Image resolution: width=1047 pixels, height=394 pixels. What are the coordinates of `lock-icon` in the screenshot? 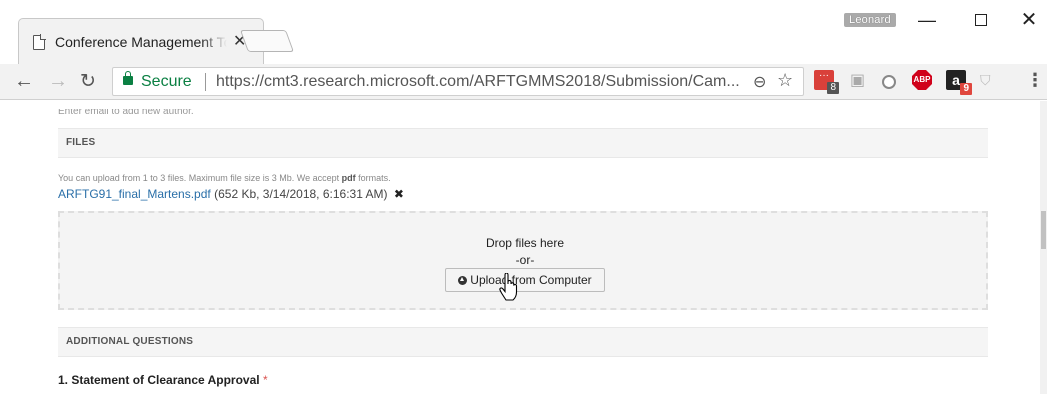 It's located at (128, 78).